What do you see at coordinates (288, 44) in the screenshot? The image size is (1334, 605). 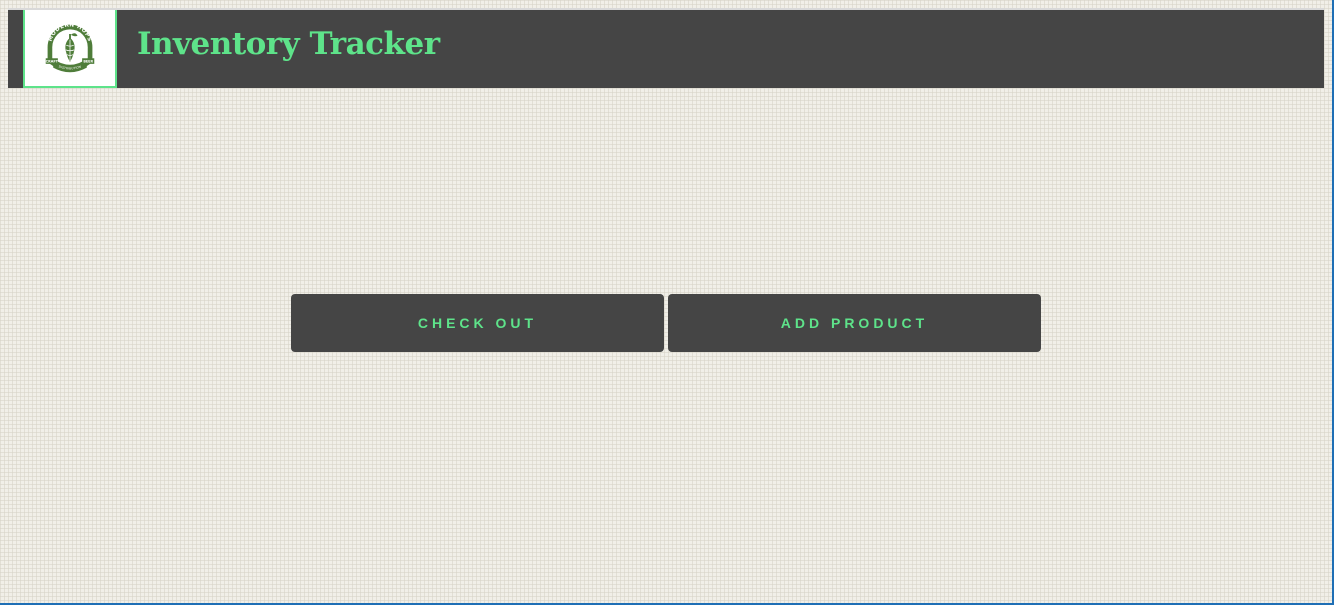 I see `page-title: Inventory Tracker` at bounding box center [288, 44].